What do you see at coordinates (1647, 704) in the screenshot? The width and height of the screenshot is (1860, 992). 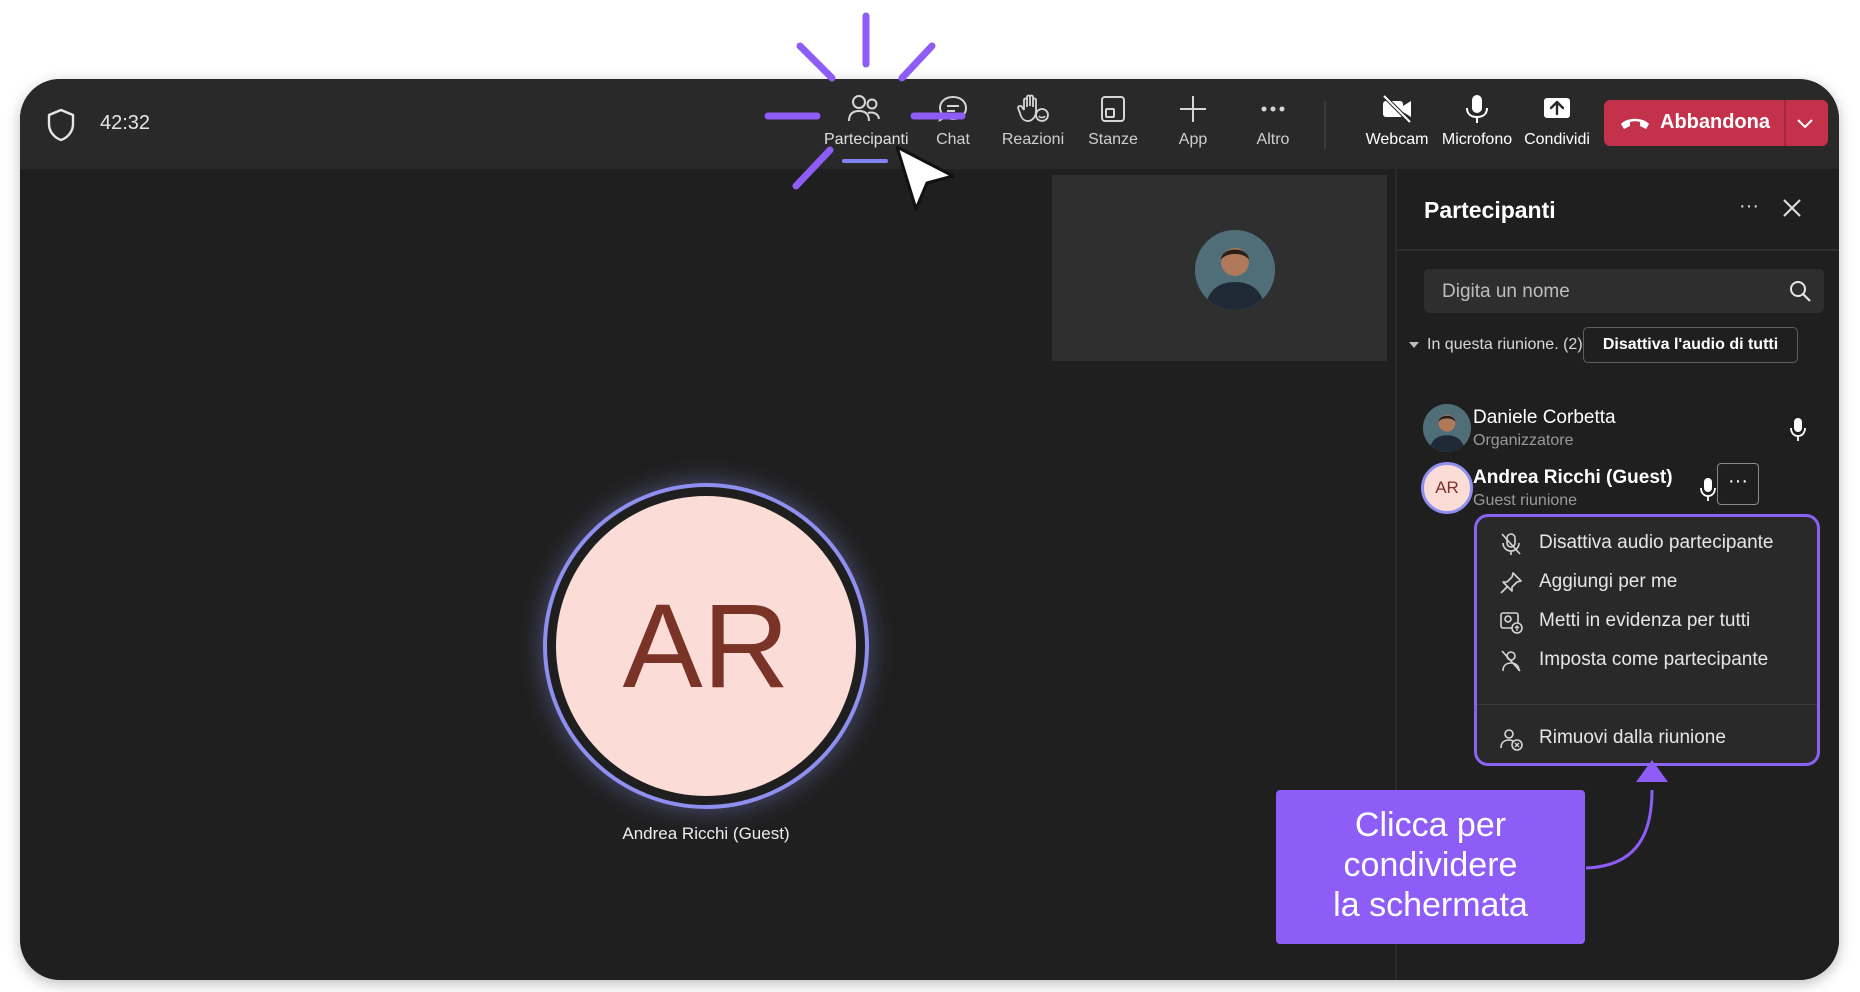 I see `menu-divider` at bounding box center [1647, 704].